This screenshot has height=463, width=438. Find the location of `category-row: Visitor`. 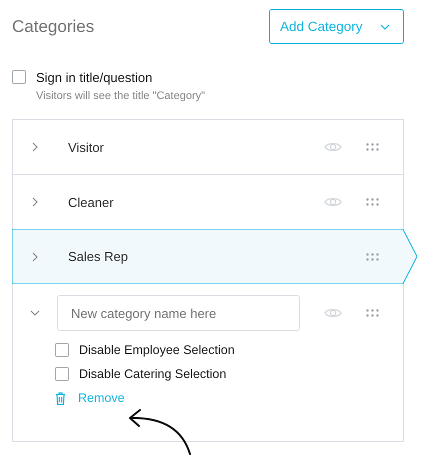

category-row: Visitor is located at coordinates (208, 147).